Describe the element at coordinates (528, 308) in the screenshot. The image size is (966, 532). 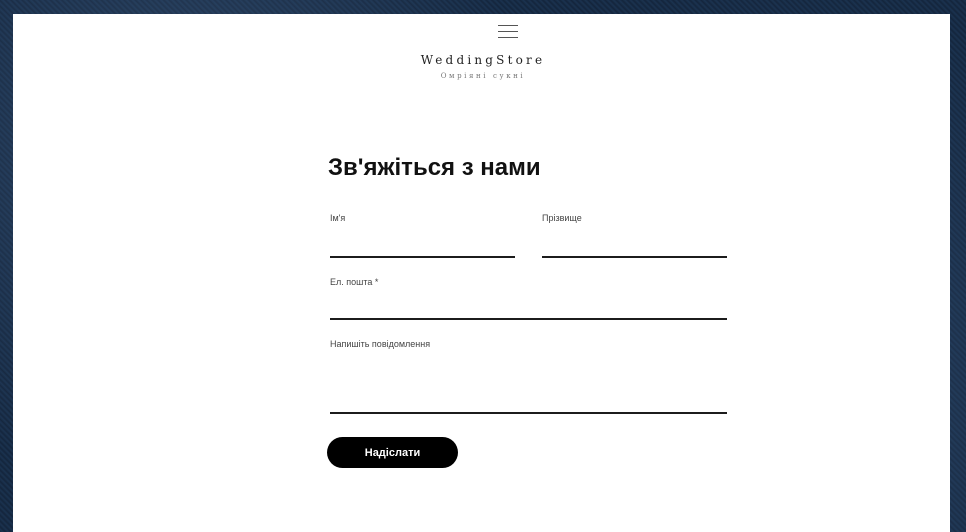
I see `email-field` at that location.